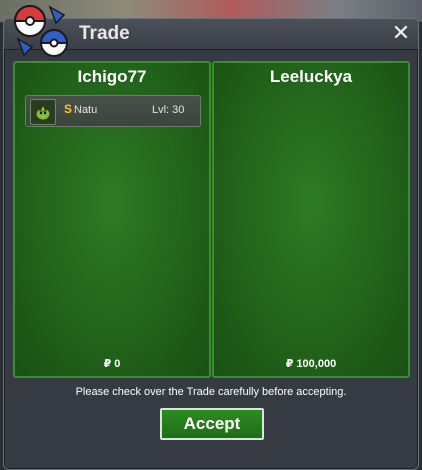 The image size is (422, 470). What do you see at coordinates (43, 112) in the screenshot?
I see `natu-sprite-icon` at bounding box center [43, 112].